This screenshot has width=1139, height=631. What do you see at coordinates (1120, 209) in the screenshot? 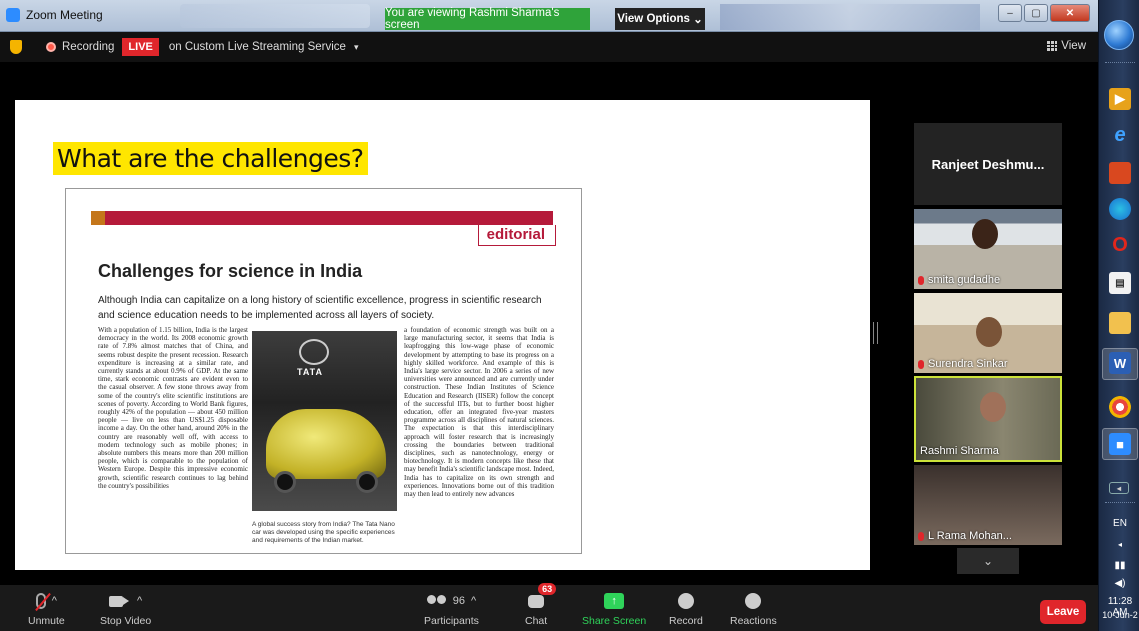
I see `edge-browser-icon` at bounding box center [1120, 209].